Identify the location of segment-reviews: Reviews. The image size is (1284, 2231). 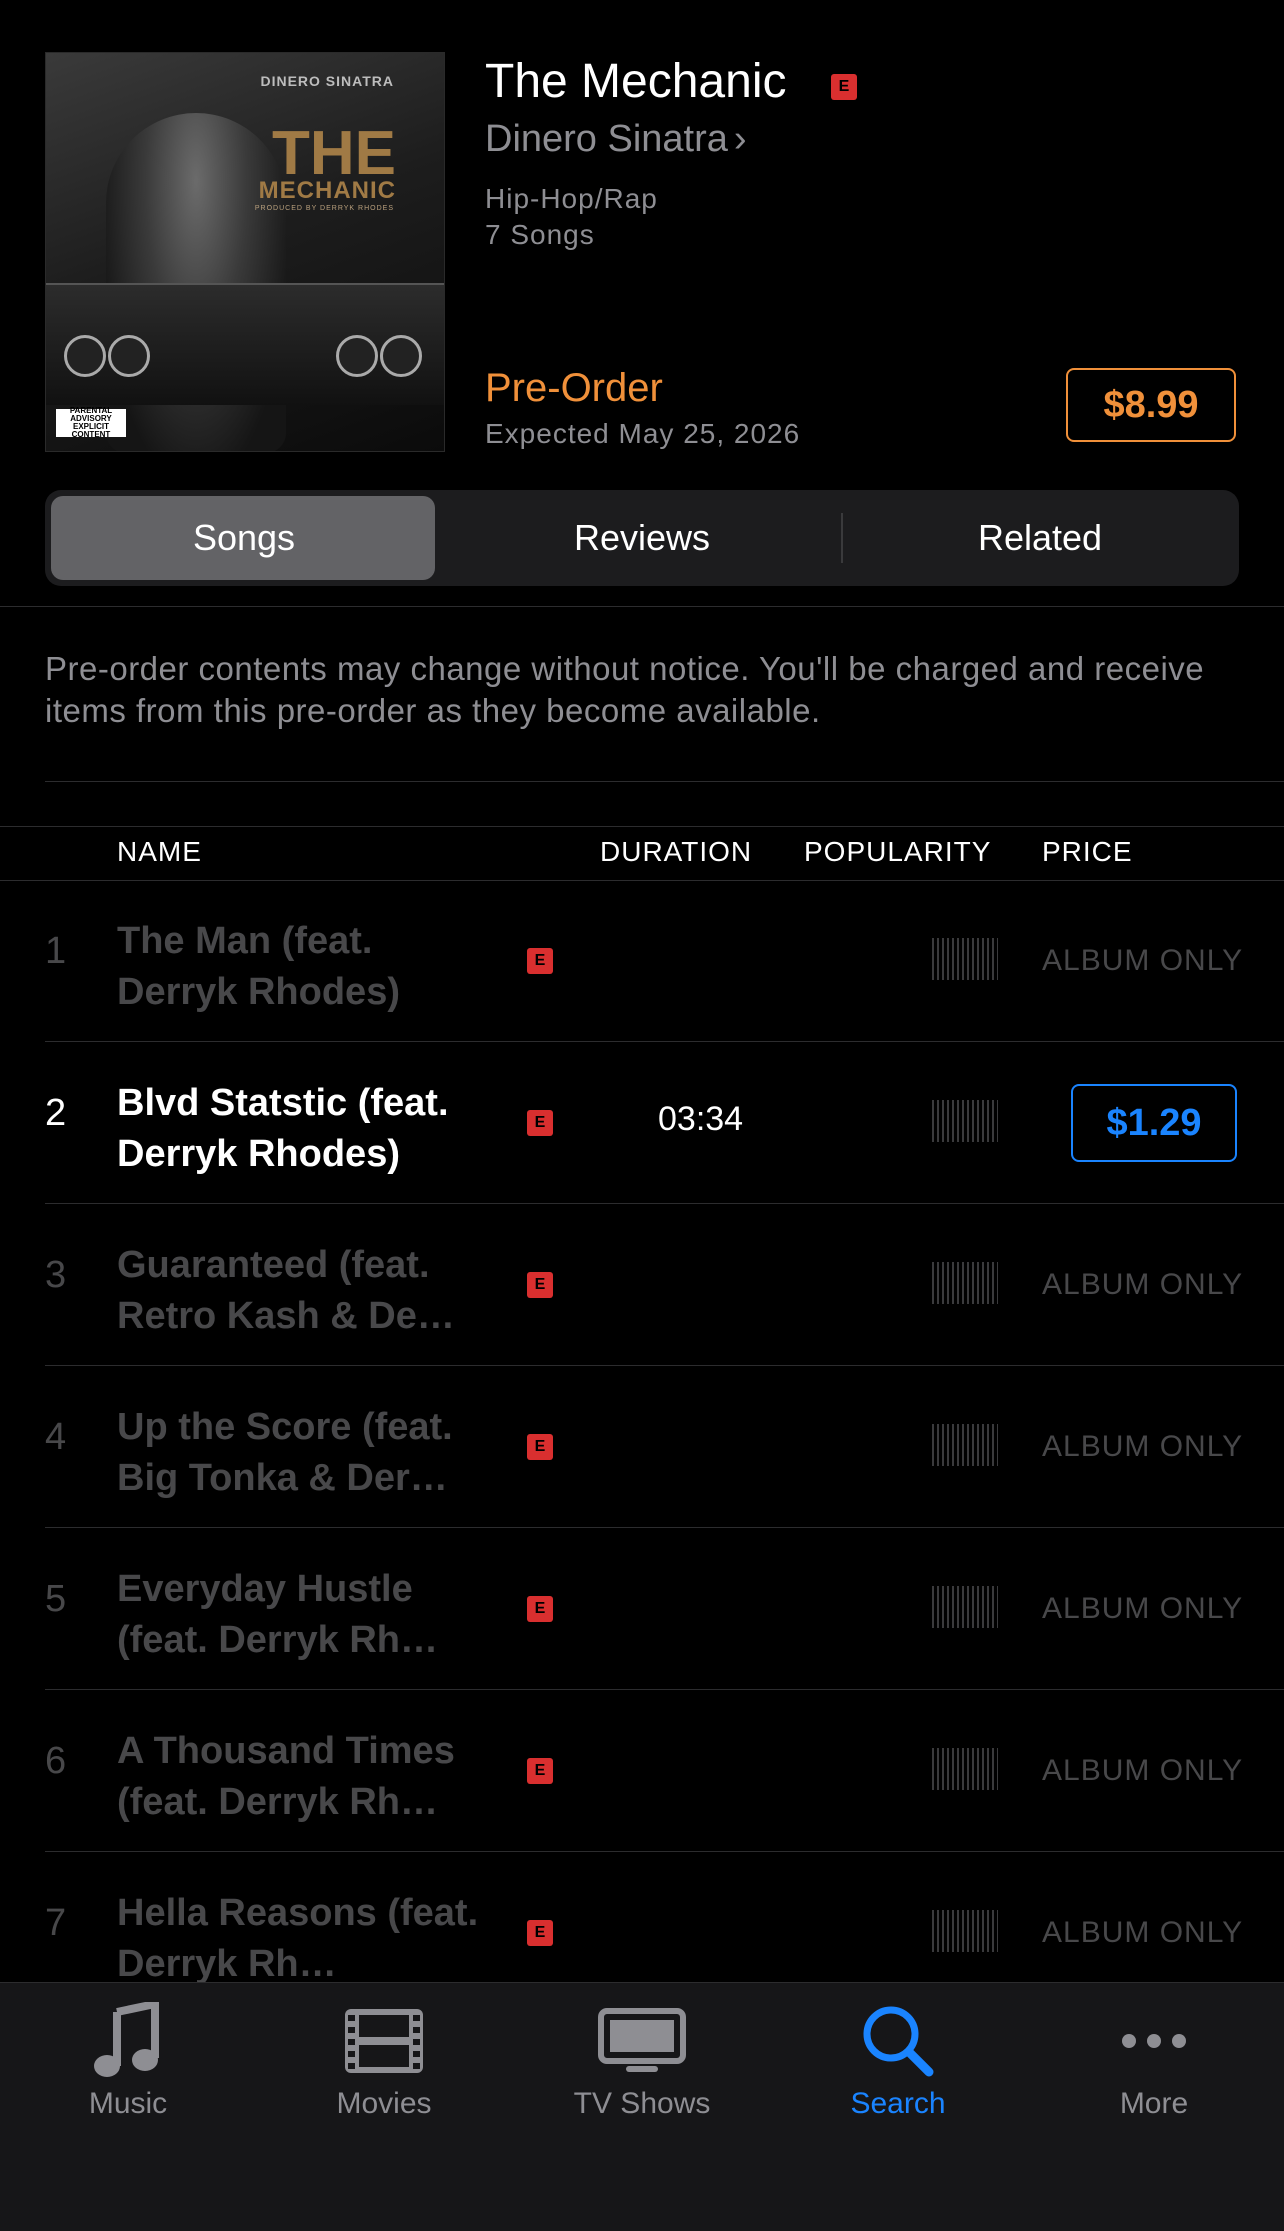
(642, 538).